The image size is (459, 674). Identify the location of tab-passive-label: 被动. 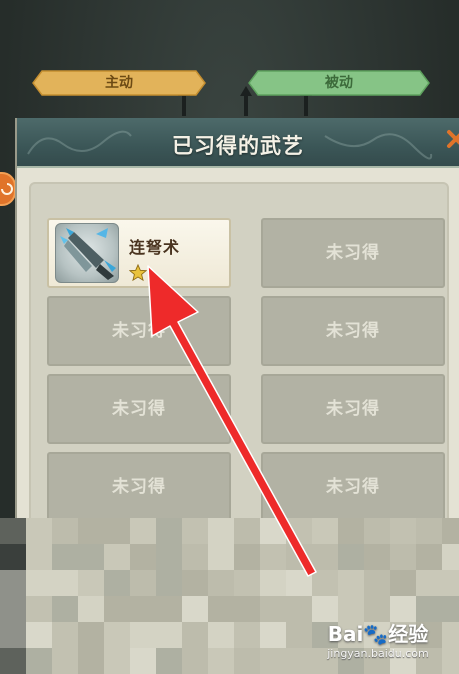
(339, 83).